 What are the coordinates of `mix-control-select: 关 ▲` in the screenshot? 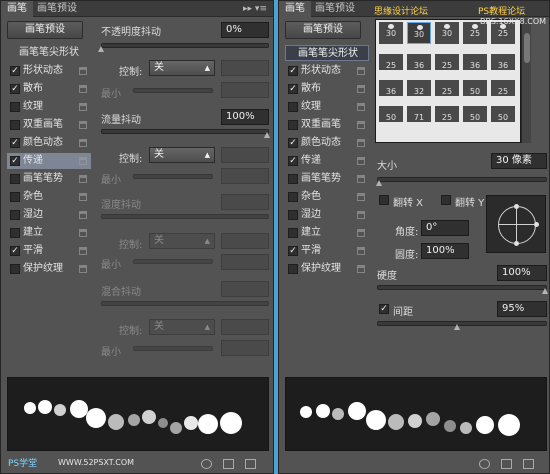 It's located at (182, 327).